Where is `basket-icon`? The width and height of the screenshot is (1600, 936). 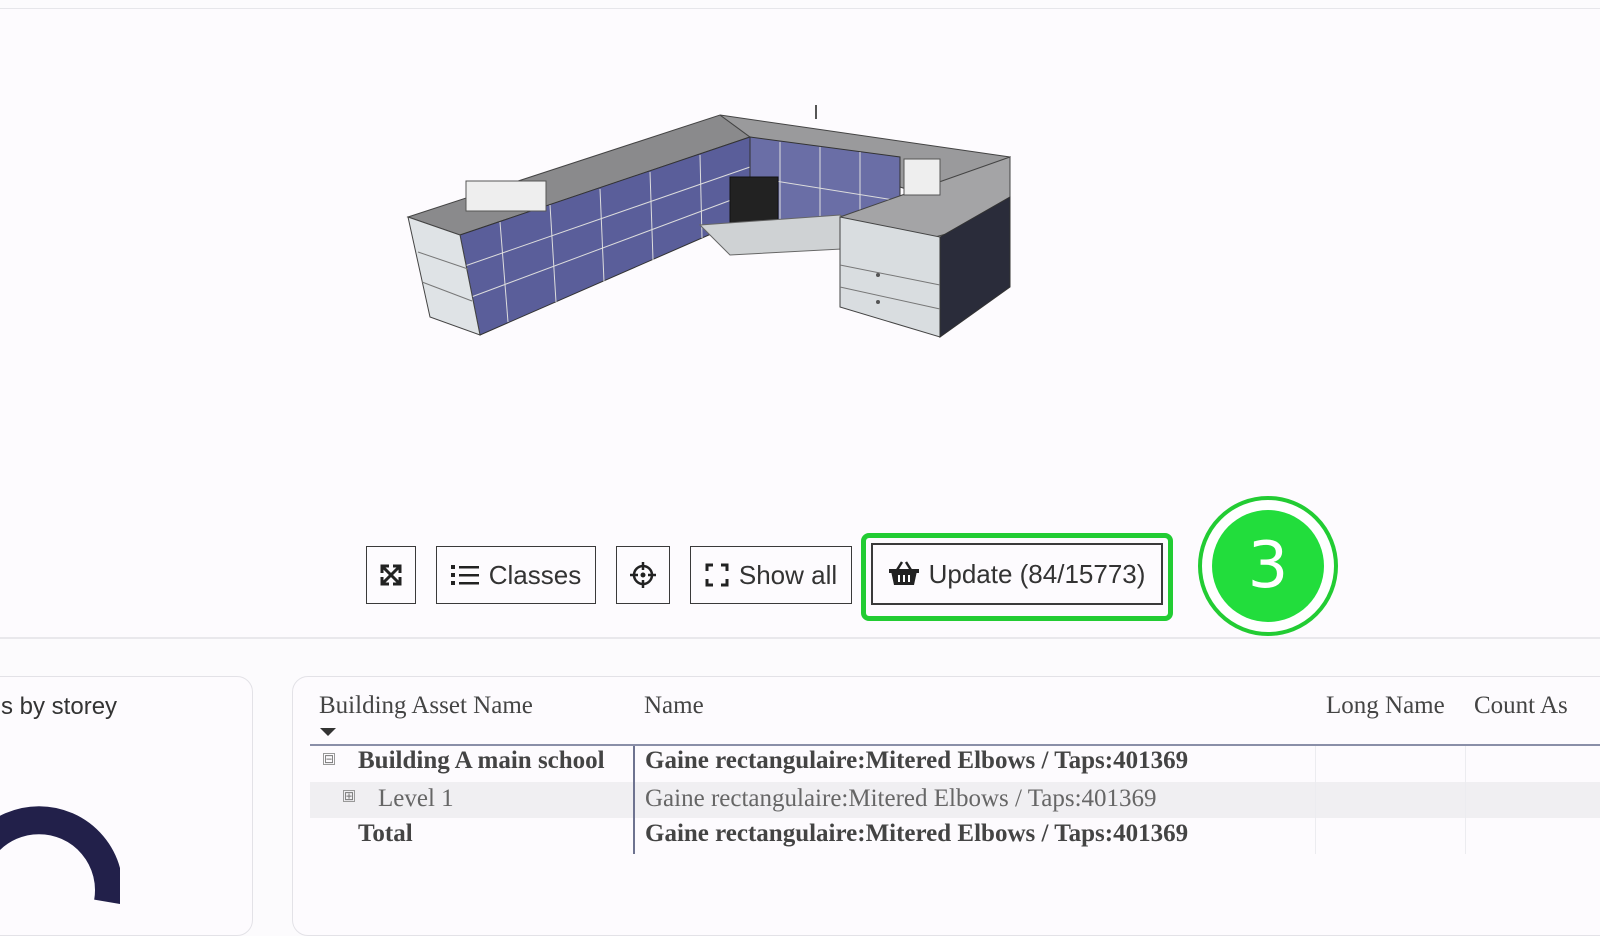 basket-icon is located at coordinates (903, 574).